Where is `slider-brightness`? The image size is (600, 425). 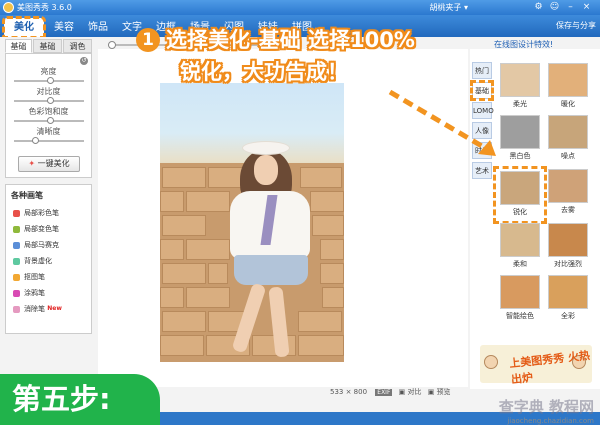
slider-brightness is located at coordinates (49, 80).